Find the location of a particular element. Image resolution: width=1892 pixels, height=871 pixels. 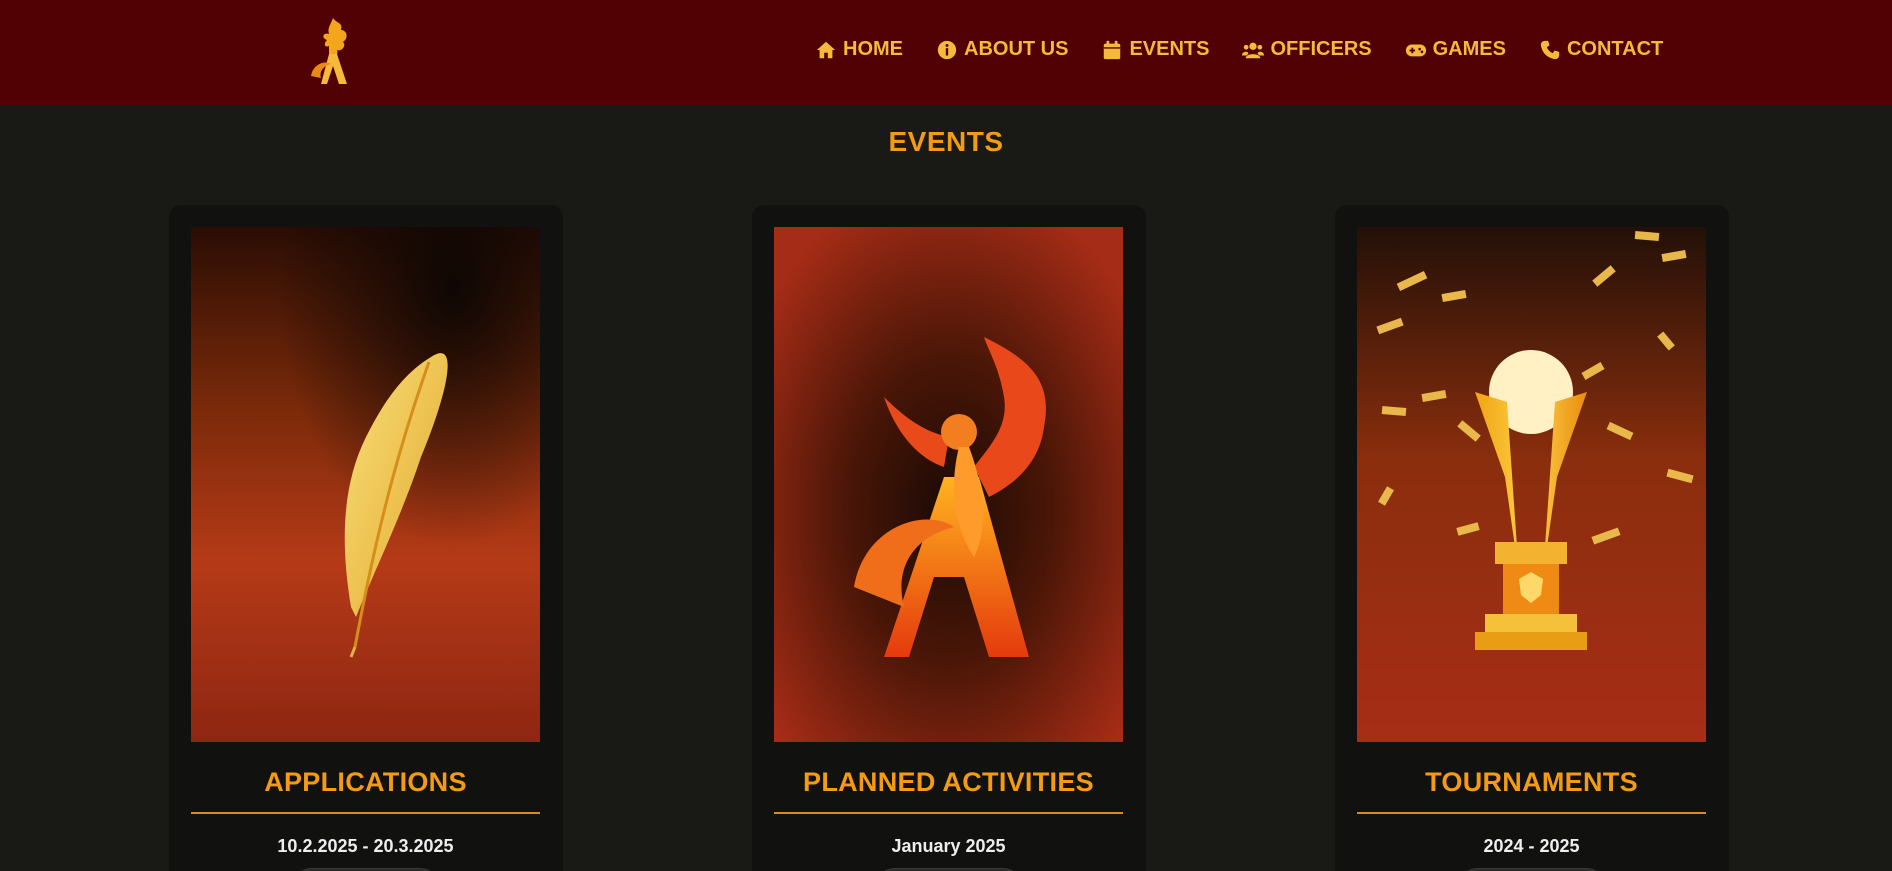

phone-icon is located at coordinates (1550, 49).